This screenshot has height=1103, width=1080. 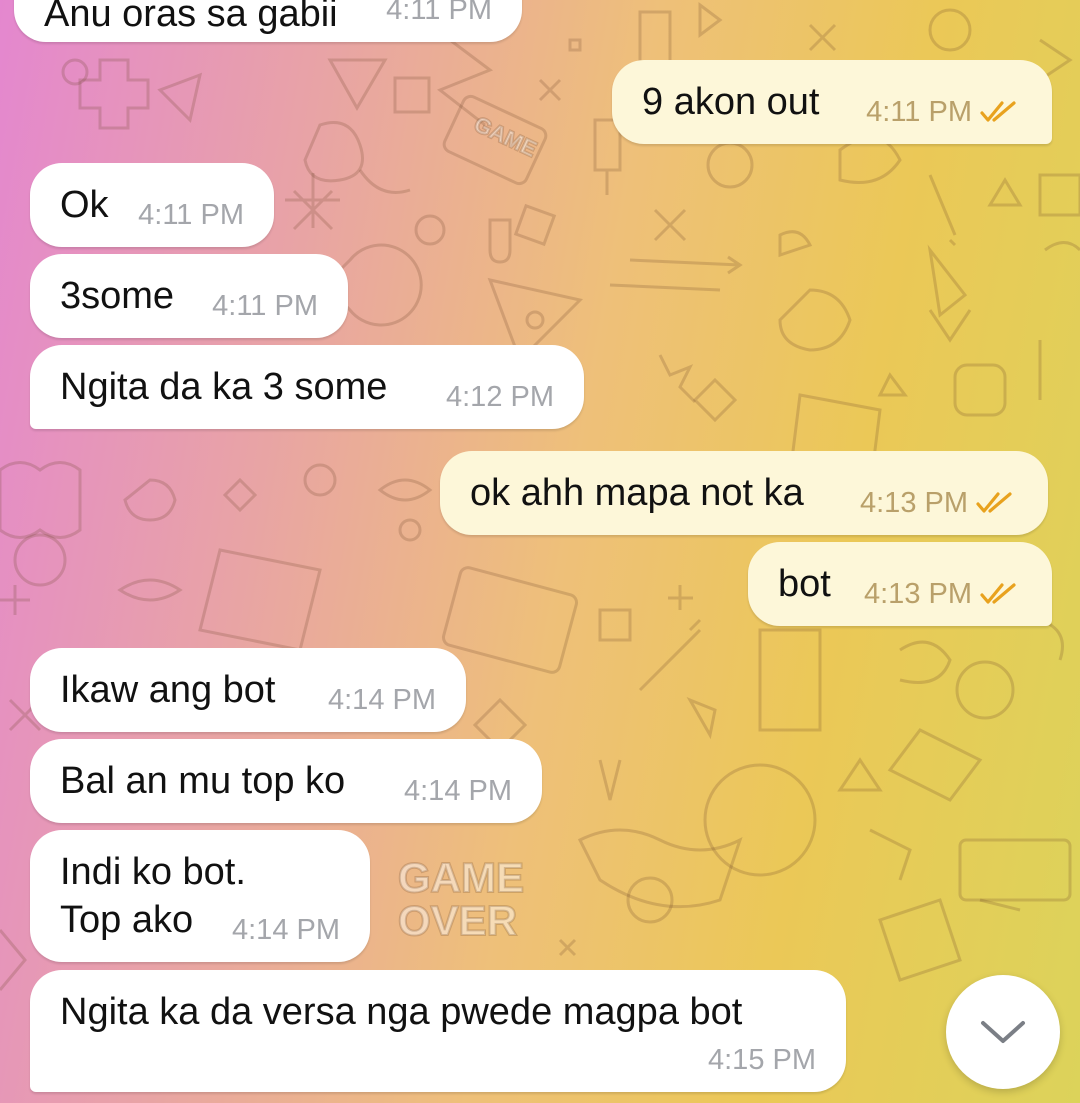 I want to click on message-bubble-incoming: Ok 4:11 PM, so click(x=152, y=205).